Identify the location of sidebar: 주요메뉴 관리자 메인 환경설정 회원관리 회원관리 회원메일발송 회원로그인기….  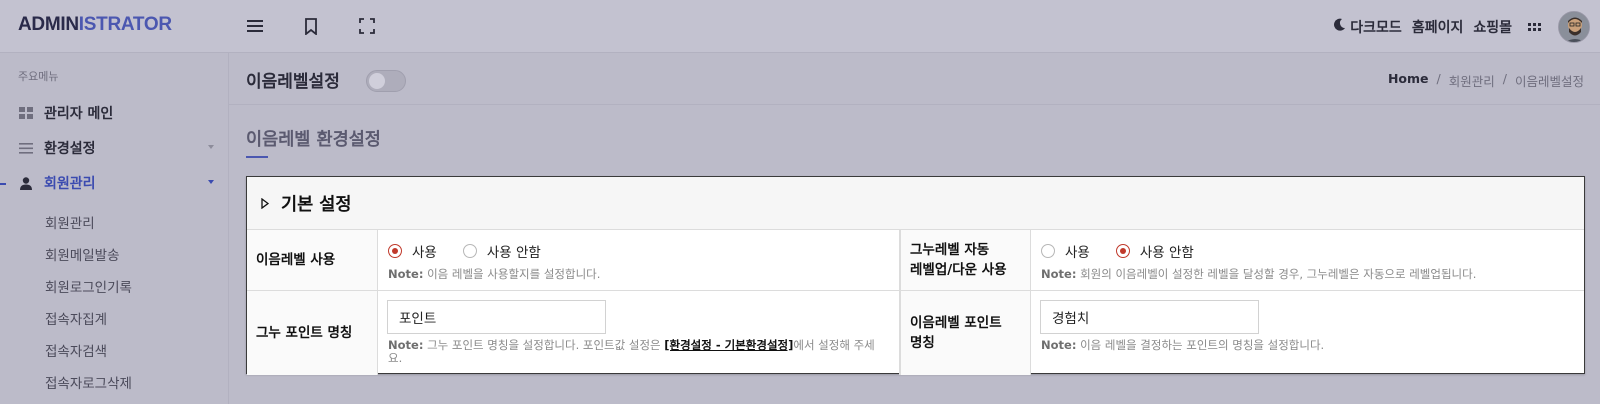
(114, 228).